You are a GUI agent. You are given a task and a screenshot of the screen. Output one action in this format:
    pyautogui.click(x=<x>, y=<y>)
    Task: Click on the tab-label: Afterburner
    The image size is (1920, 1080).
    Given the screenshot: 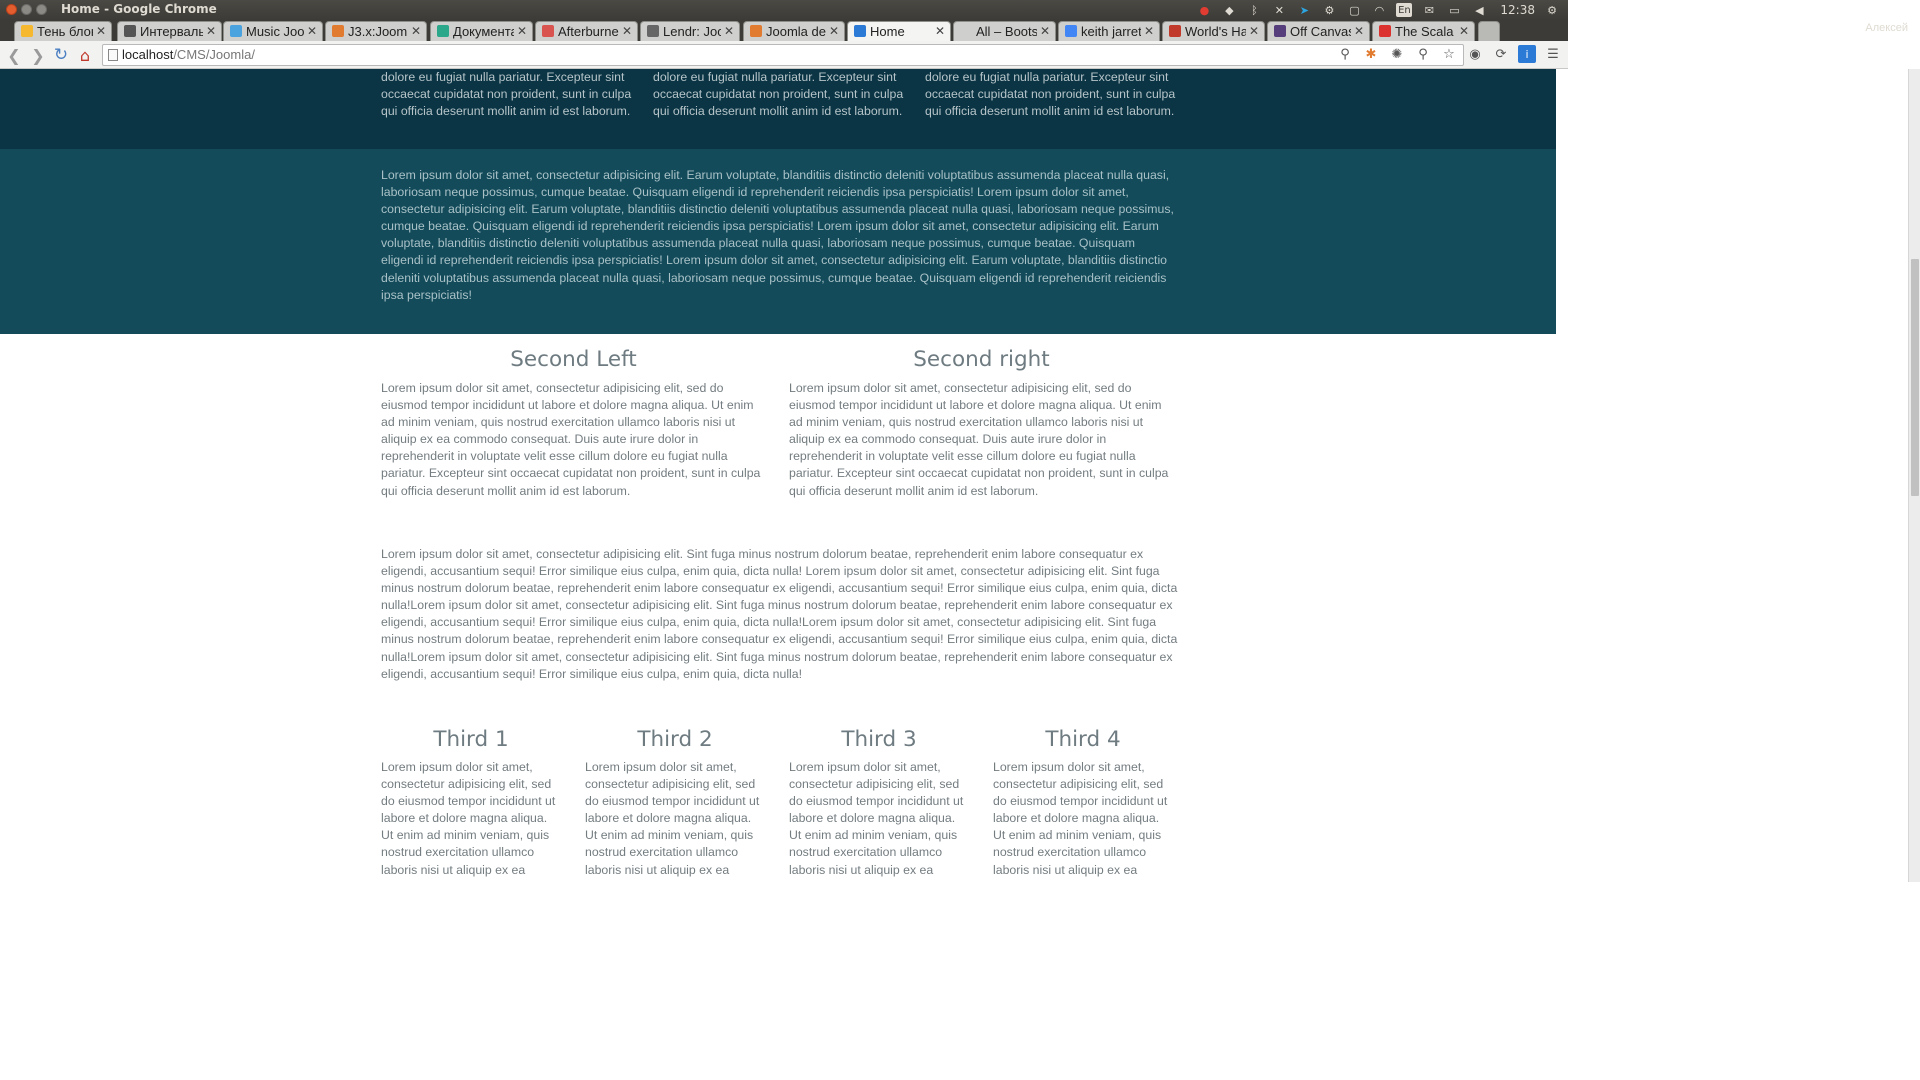 What is the action you would take?
    pyautogui.click(x=588, y=31)
    